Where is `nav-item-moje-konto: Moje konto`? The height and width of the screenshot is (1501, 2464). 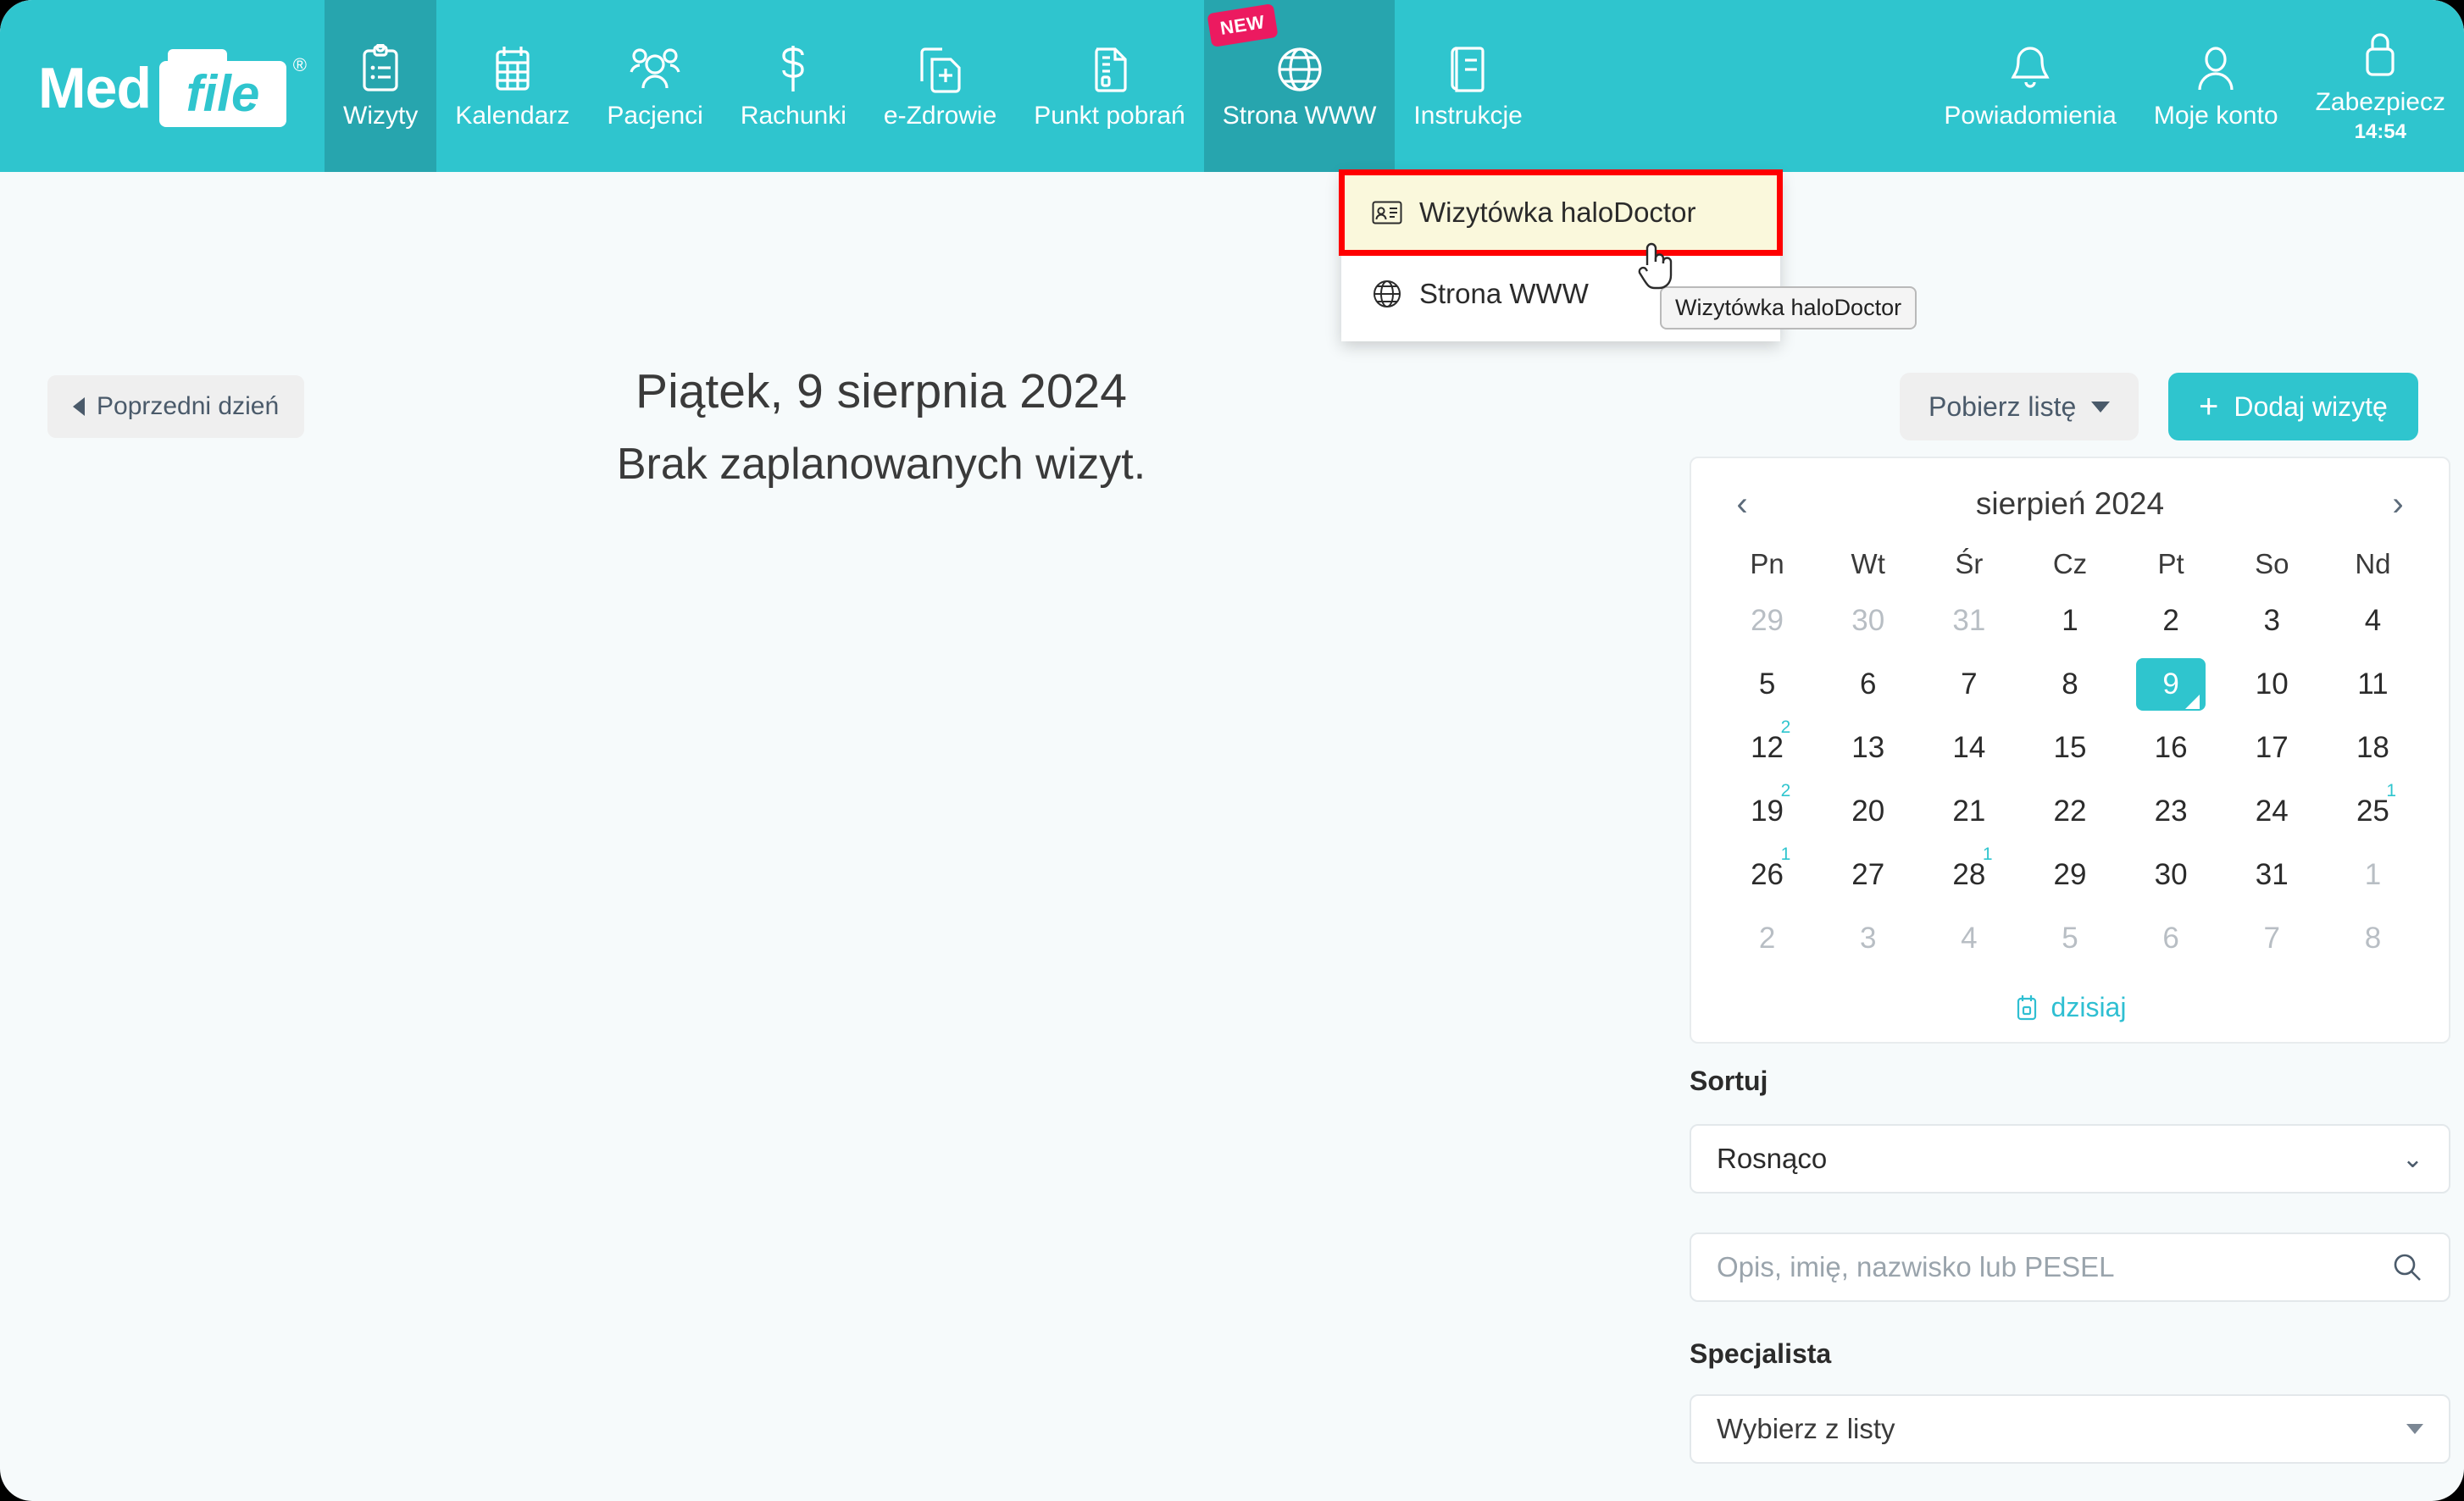 nav-item-moje-konto: Moje konto is located at coordinates (2216, 86).